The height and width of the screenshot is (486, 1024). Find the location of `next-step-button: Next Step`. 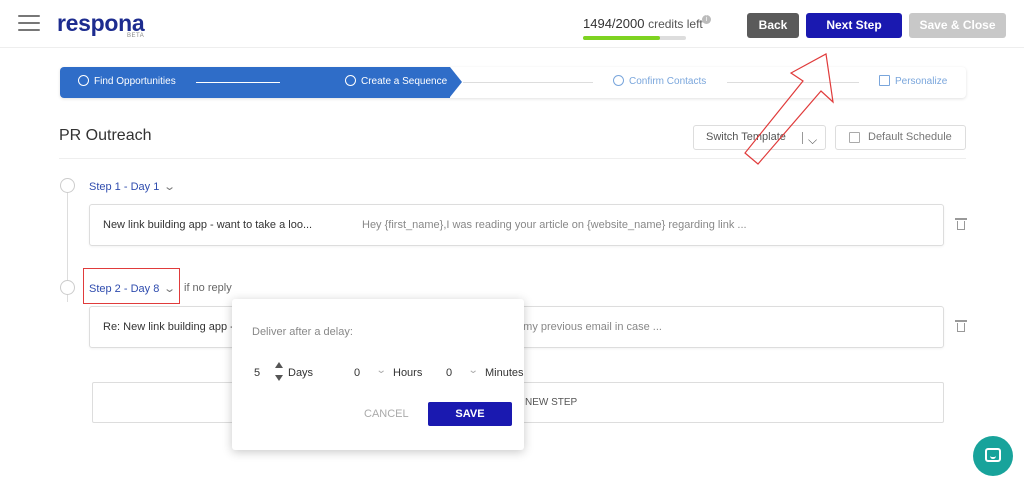

next-step-button: Next Step is located at coordinates (854, 25).